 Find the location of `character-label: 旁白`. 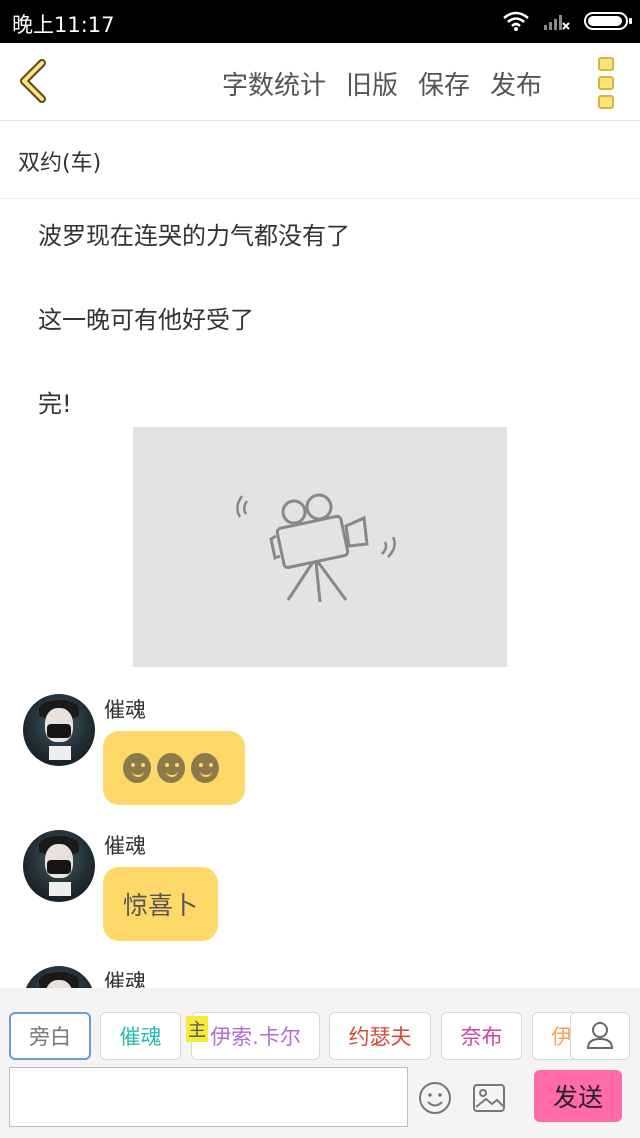

character-label: 旁白 is located at coordinates (50, 1037).